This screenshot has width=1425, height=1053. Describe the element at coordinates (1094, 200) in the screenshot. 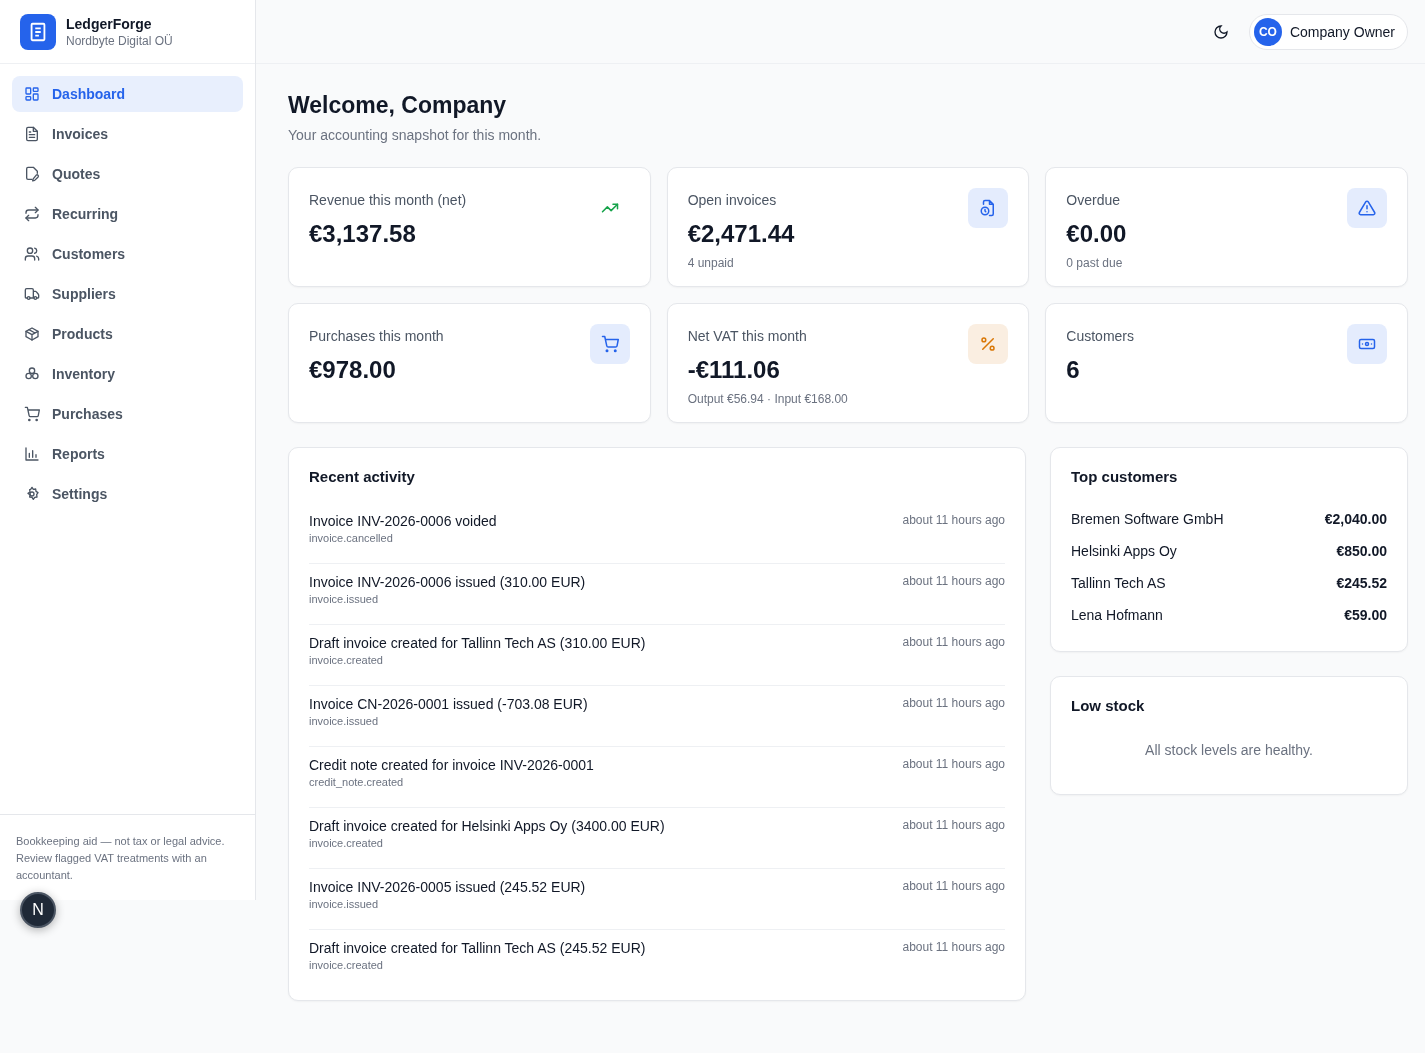

I see `stat-label: Overdue` at that location.